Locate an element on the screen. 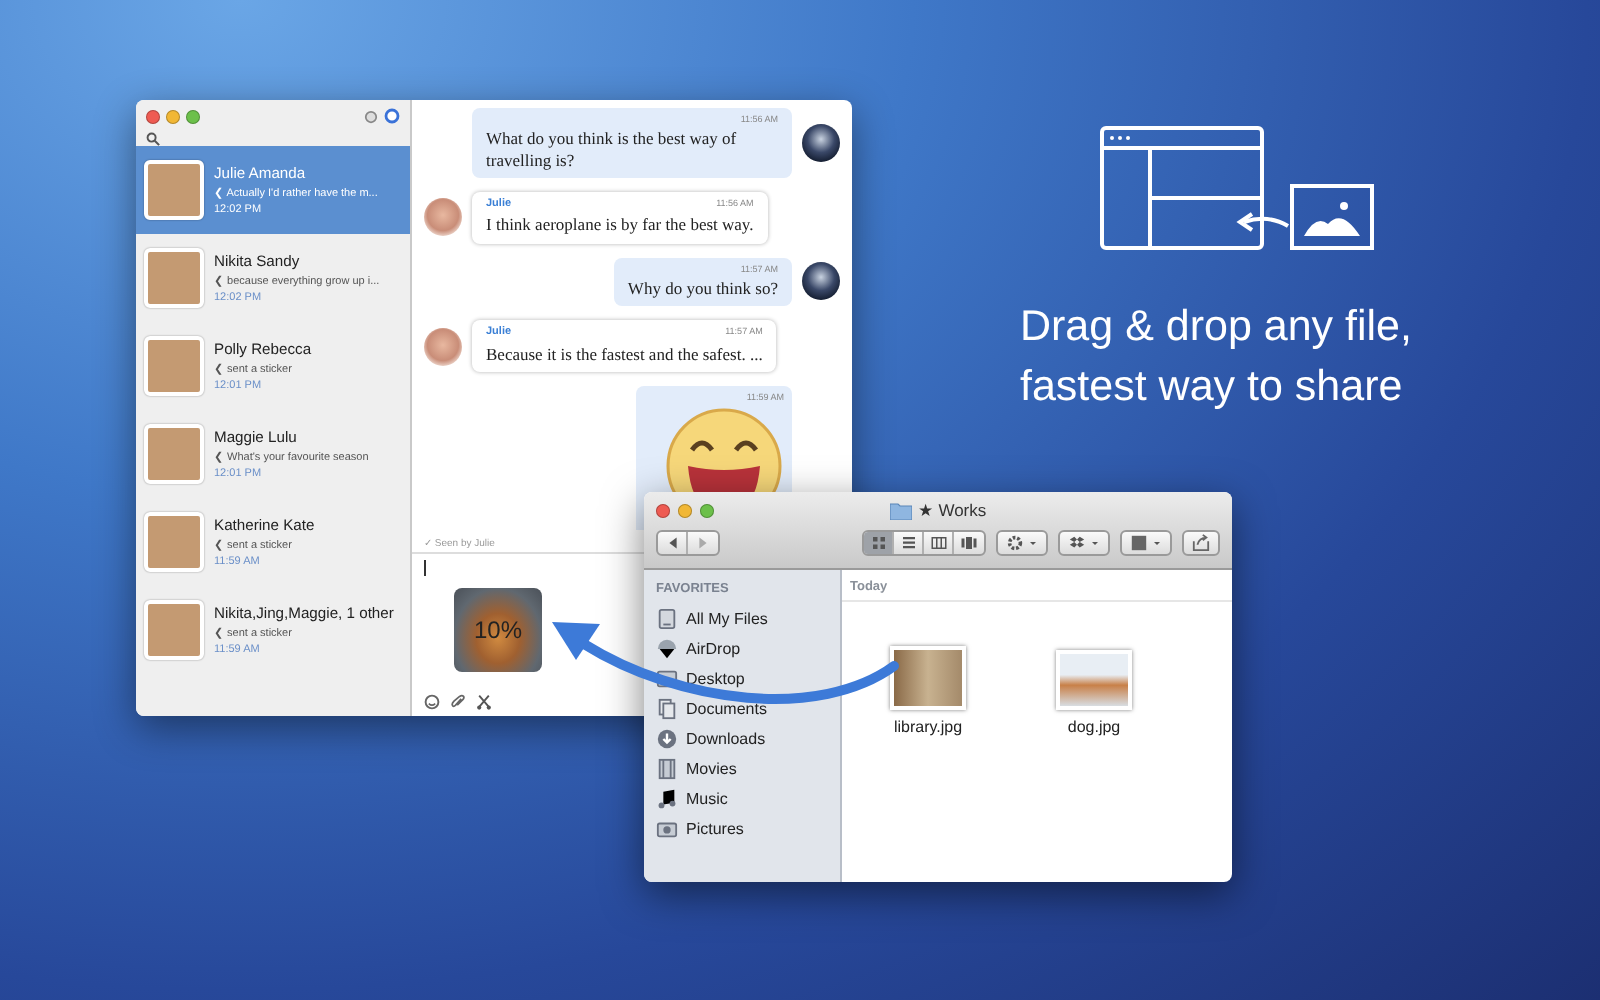  sidebar-item: Desktop is located at coordinates (715, 678).